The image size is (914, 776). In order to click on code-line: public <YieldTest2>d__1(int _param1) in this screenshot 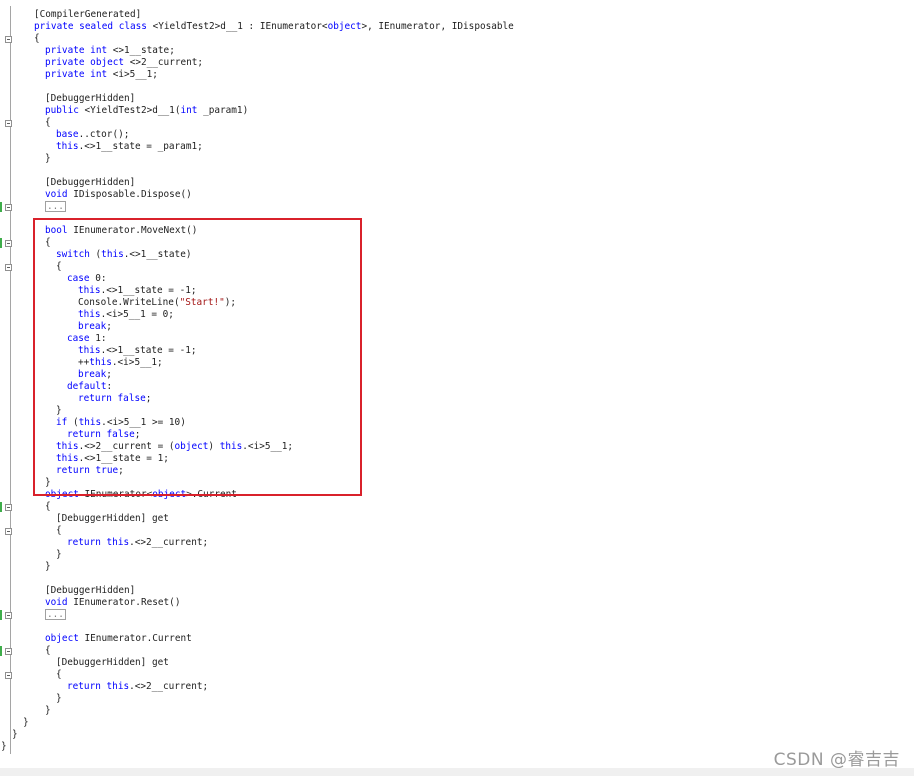, I will do `click(147, 110)`.